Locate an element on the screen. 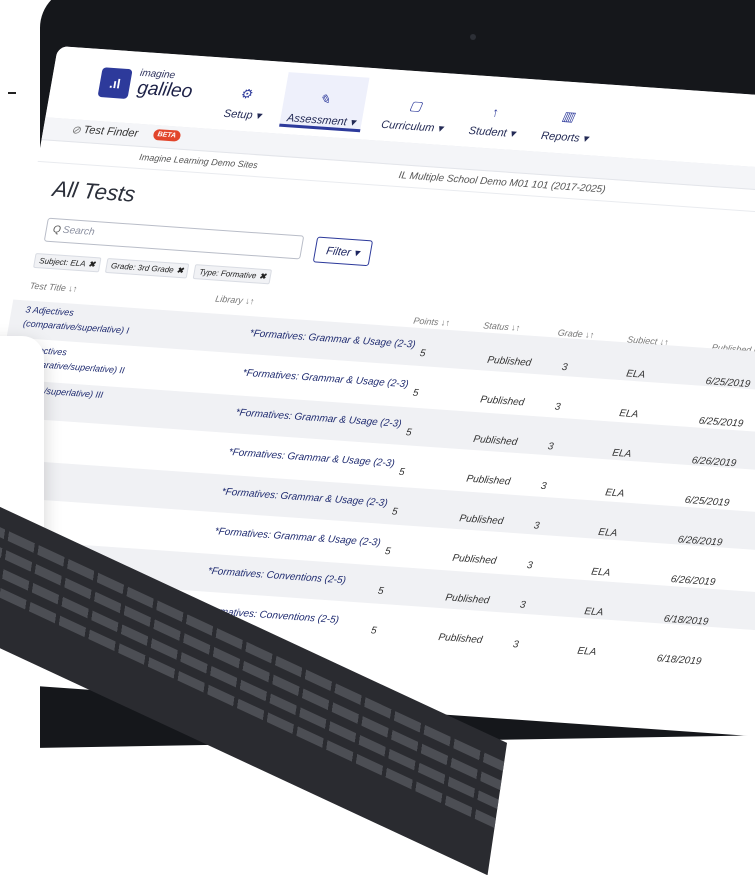 This screenshot has height=875, width=755. nav-assessment: ✎ Assessment ▾ is located at coordinates (324, 102).